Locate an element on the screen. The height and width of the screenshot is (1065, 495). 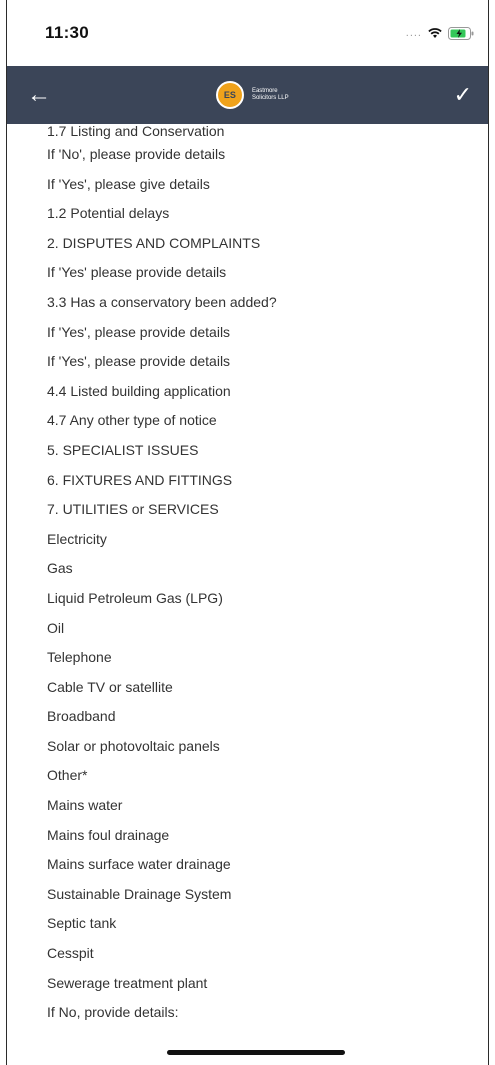
list-item: Telephone is located at coordinates (247, 658).